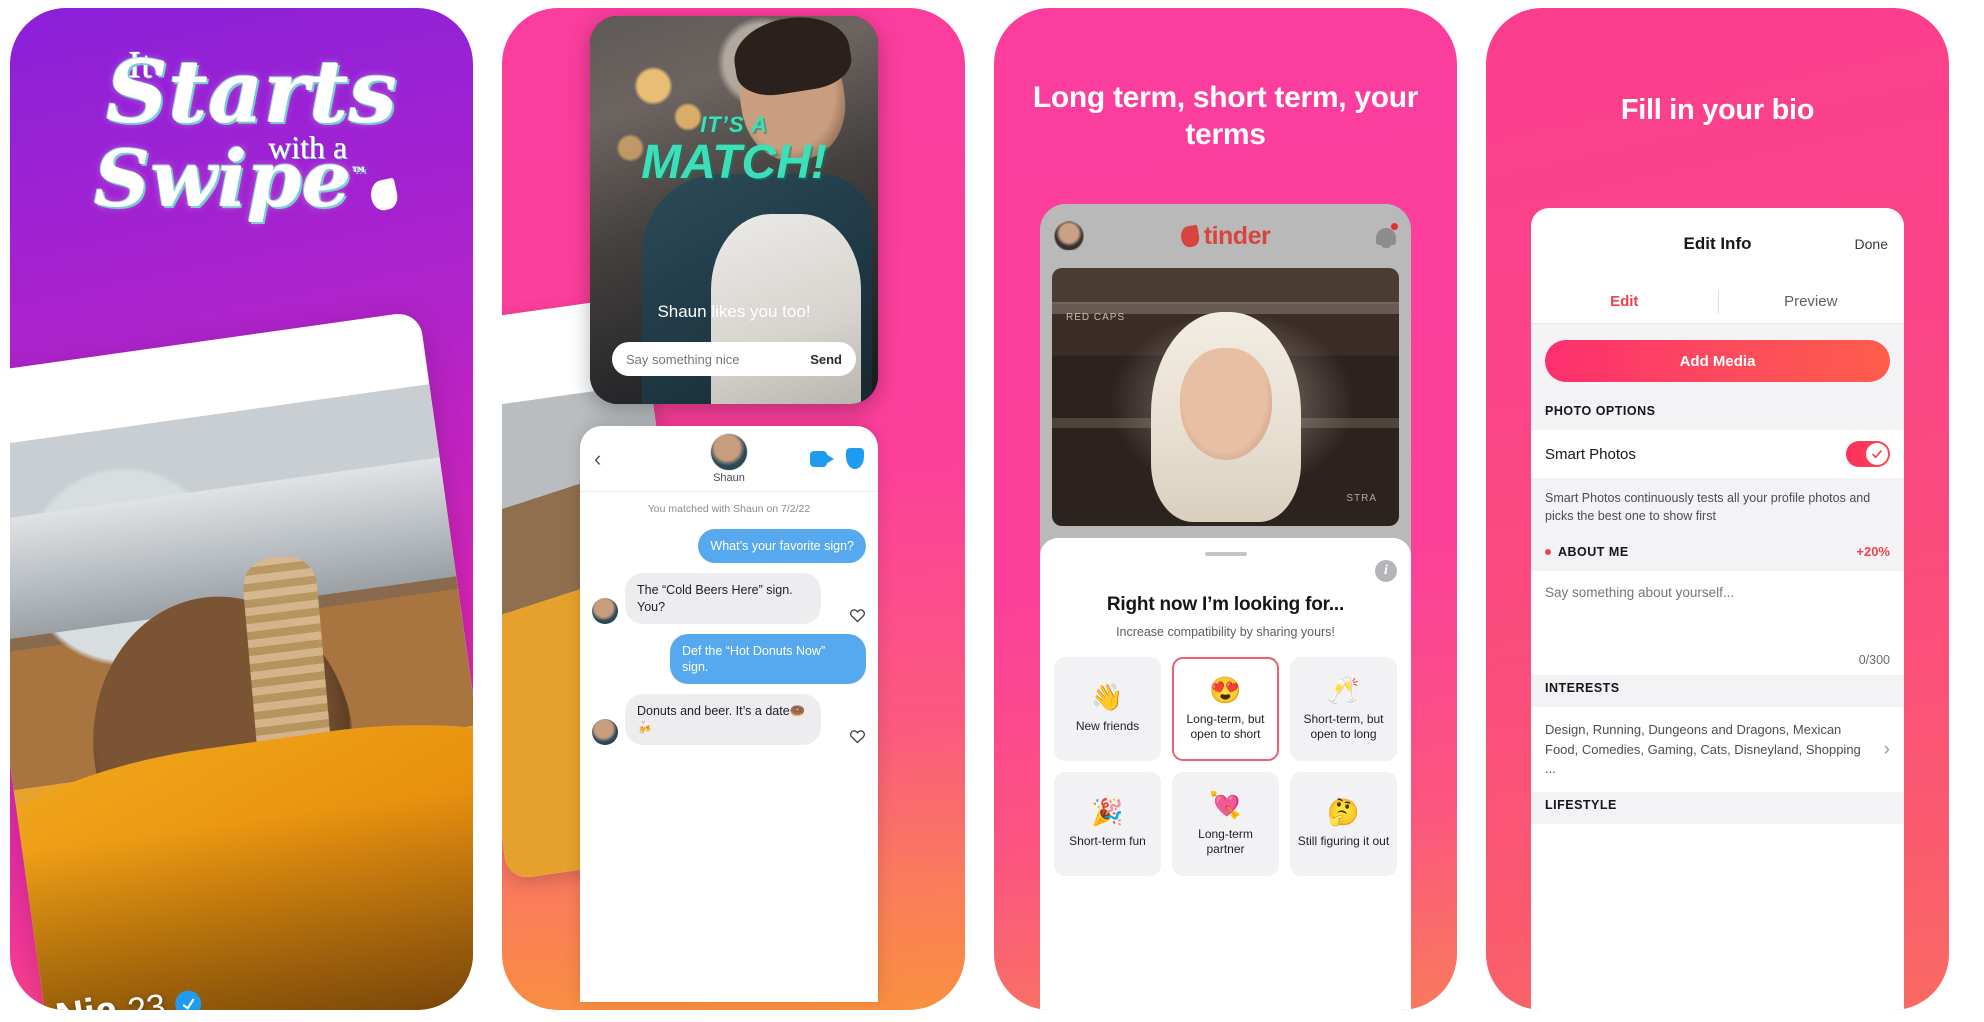 The width and height of the screenshot is (1984, 1022). What do you see at coordinates (1225, 554) in the screenshot?
I see `drag-handle-icon` at bounding box center [1225, 554].